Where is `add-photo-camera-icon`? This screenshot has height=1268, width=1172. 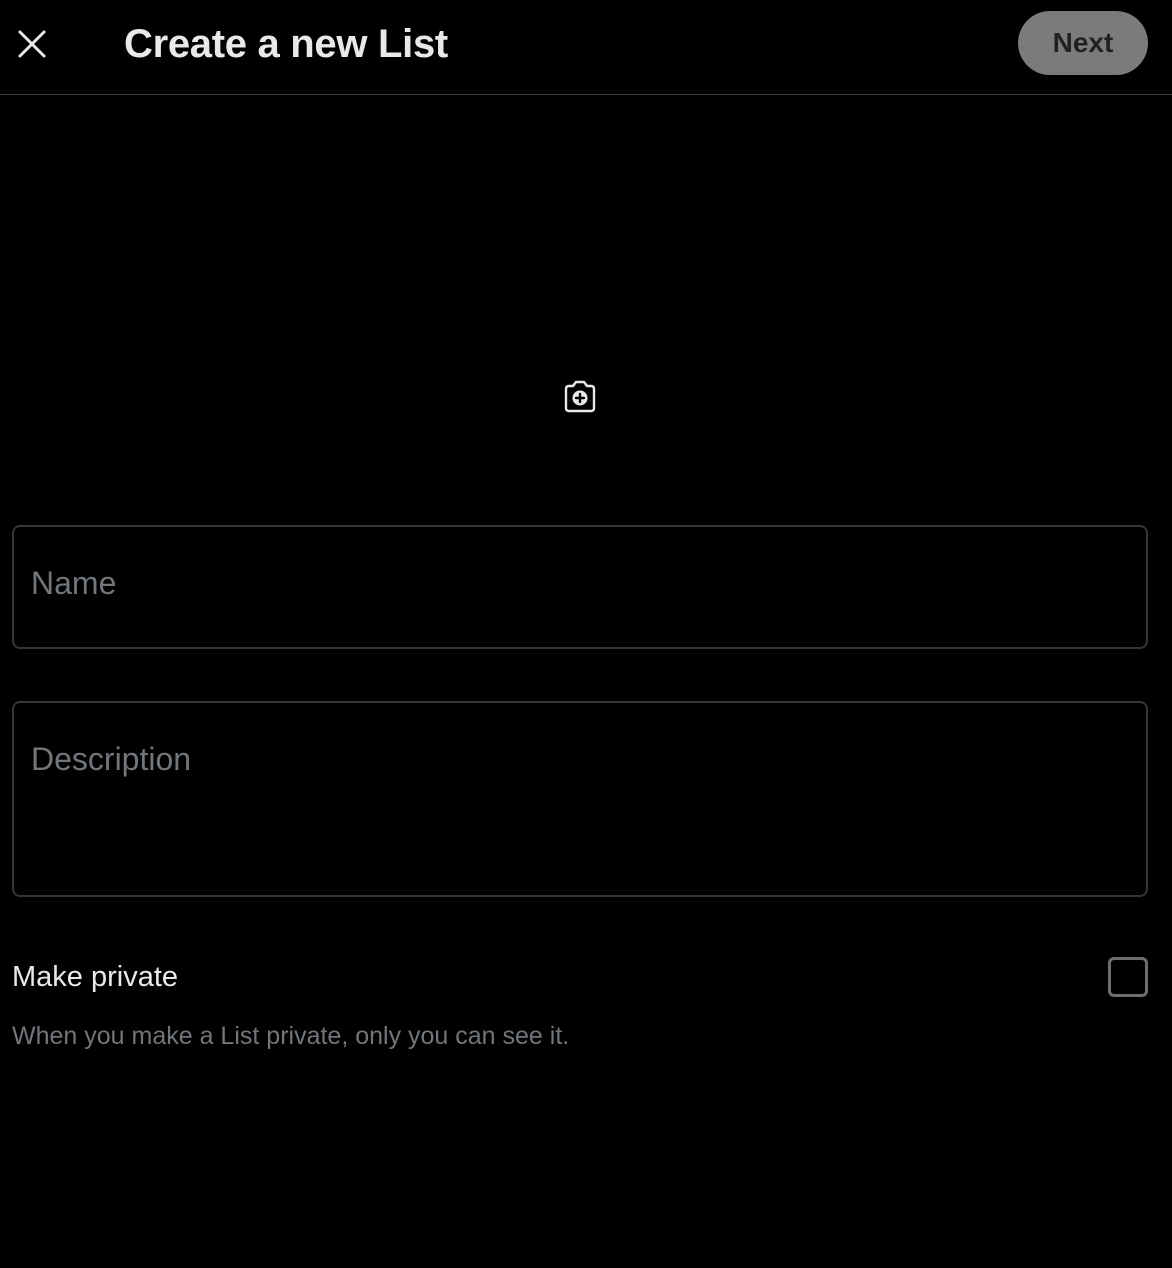
add-photo-camera-icon is located at coordinates (580, 396).